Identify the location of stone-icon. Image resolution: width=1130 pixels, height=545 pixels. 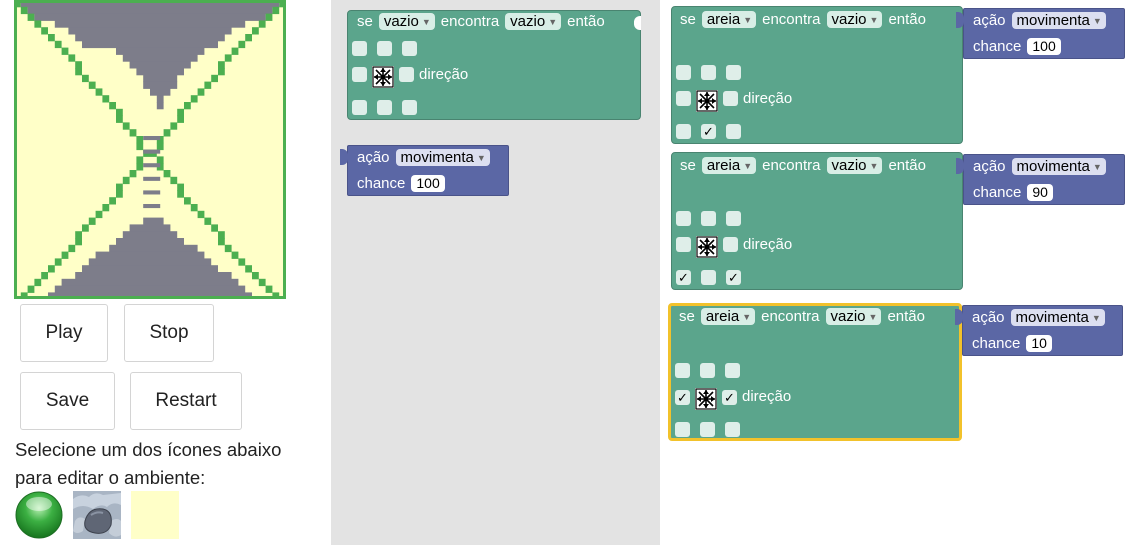
(97, 515).